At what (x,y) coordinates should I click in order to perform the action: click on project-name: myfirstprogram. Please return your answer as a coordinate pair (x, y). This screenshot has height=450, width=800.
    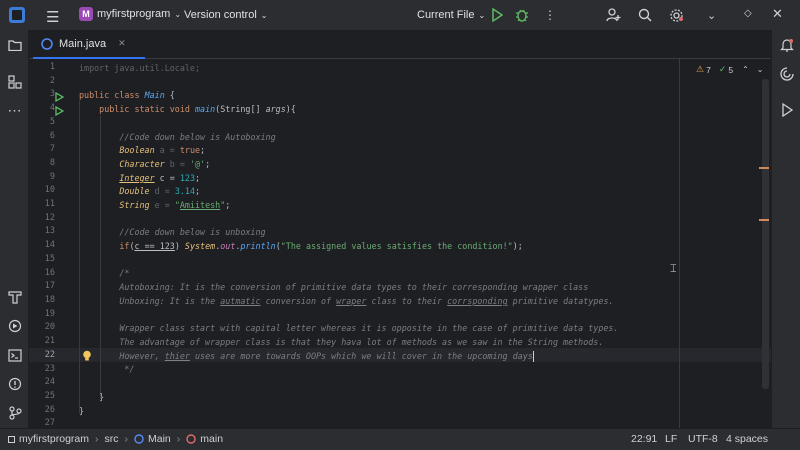
    Looking at the image, I should click on (134, 14).